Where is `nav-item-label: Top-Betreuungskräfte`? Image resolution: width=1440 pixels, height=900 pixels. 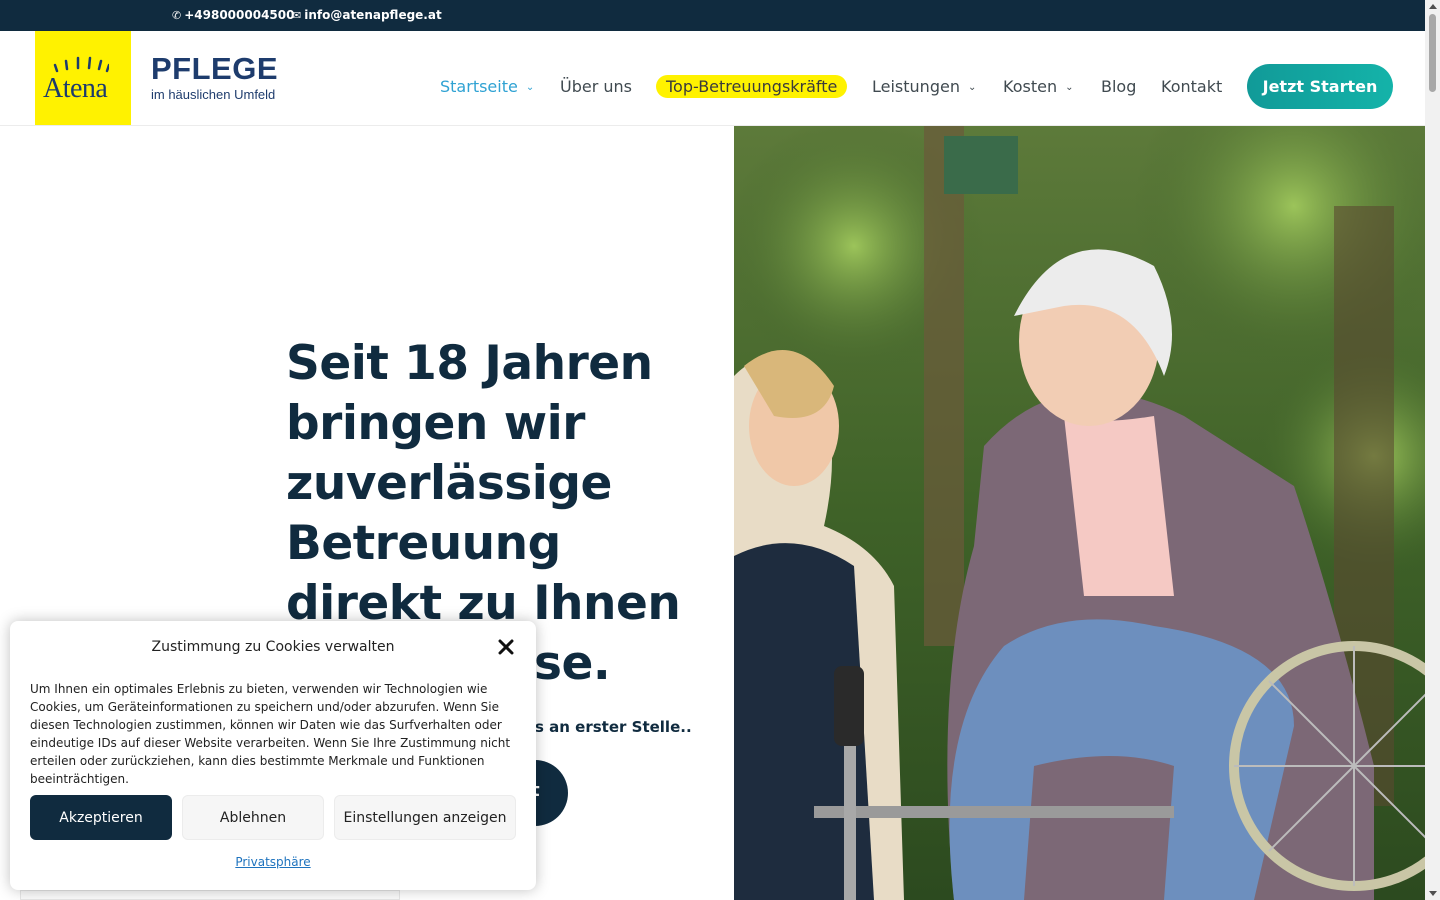
nav-item-label: Top-Betreuungskräfte is located at coordinates (752, 86).